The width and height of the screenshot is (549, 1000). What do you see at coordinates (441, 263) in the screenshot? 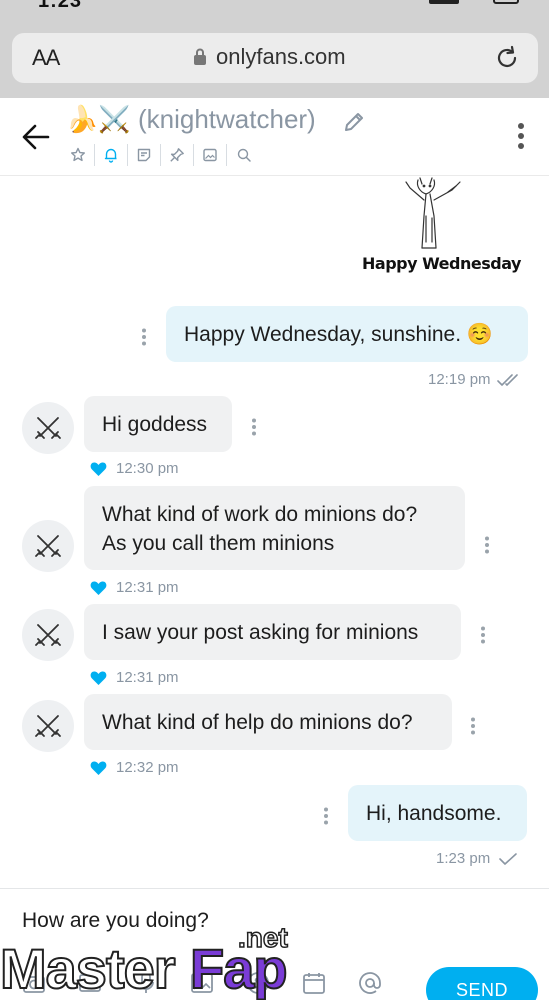
I see `sticker-caption: Happy Wednesday` at bounding box center [441, 263].